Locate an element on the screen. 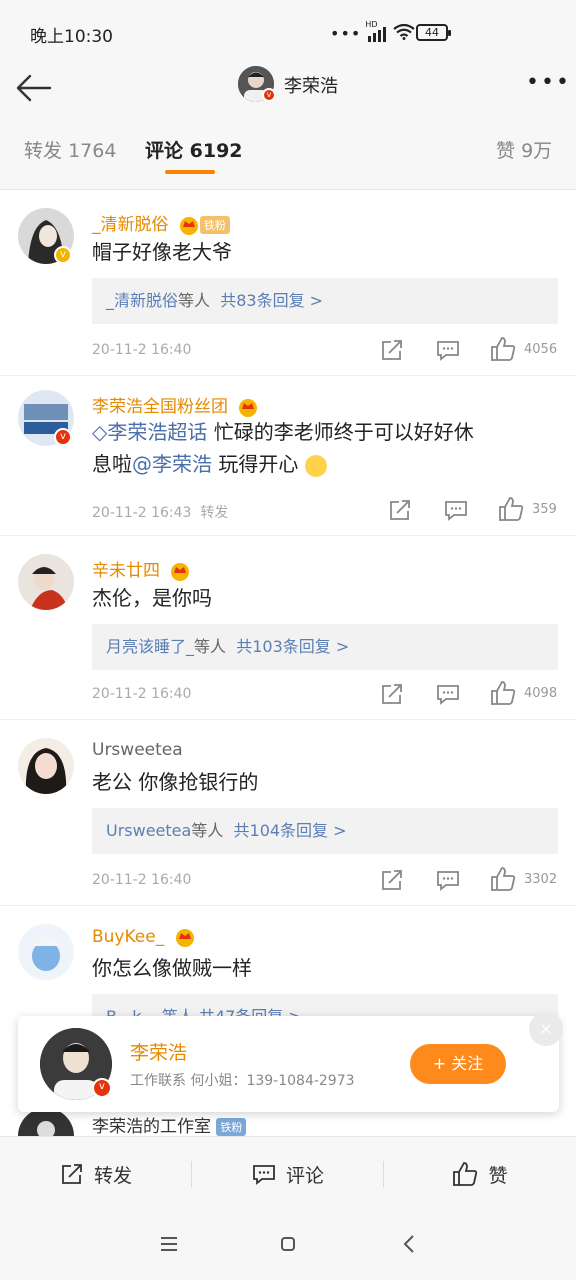  arrow-left-icon is located at coordinates (34, 88).